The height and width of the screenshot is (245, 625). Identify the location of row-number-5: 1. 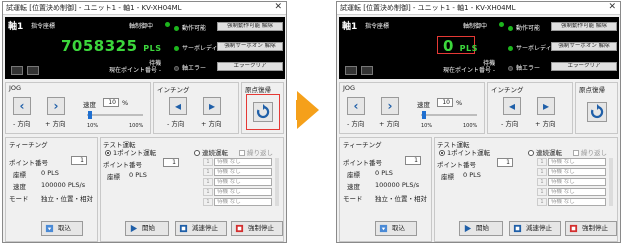
(208, 202).